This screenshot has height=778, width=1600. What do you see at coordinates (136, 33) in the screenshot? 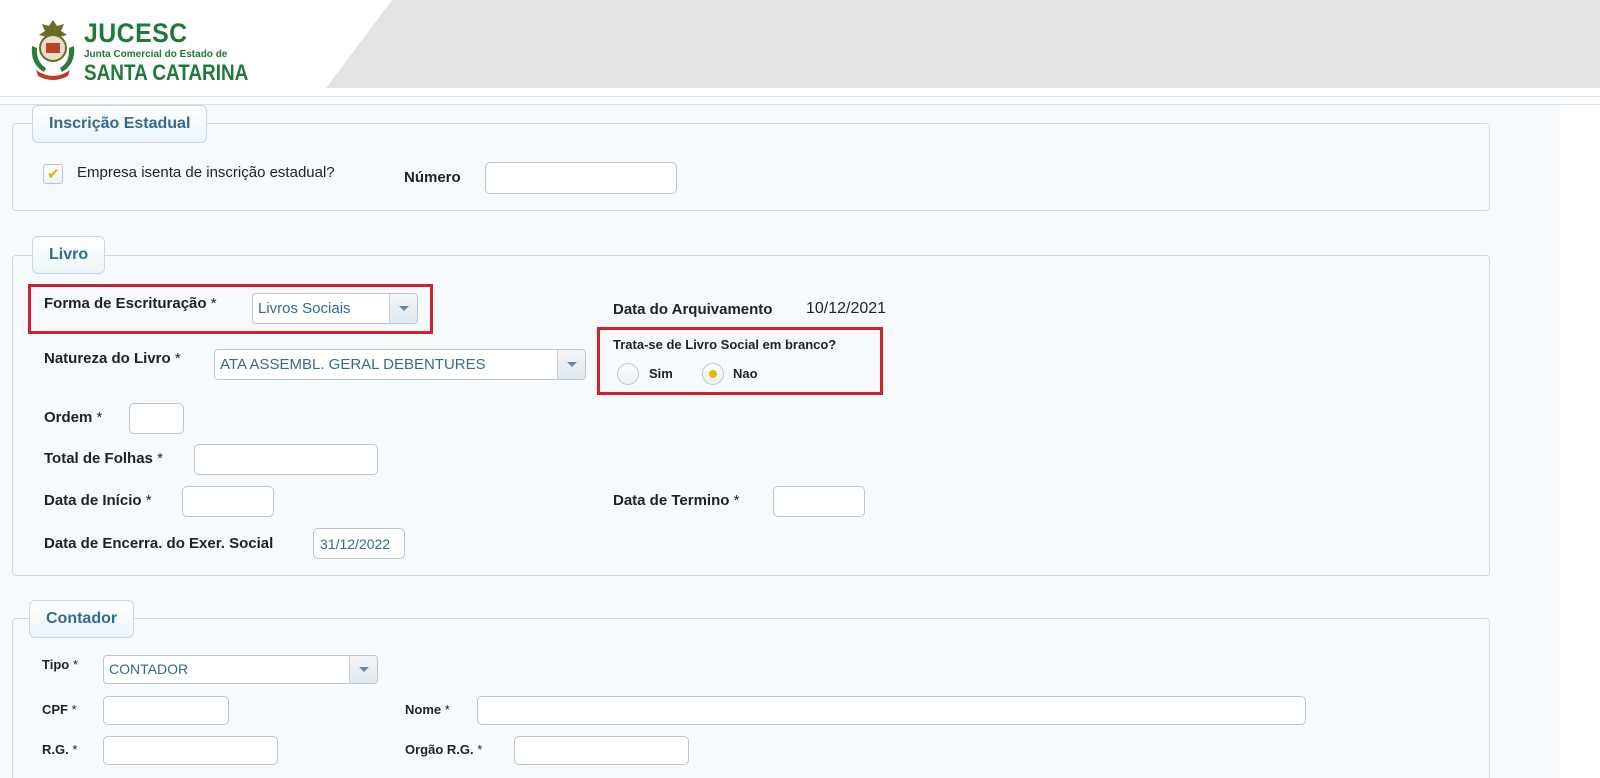
I see `brand-title: JUCESC` at bounding box center [136, 33].